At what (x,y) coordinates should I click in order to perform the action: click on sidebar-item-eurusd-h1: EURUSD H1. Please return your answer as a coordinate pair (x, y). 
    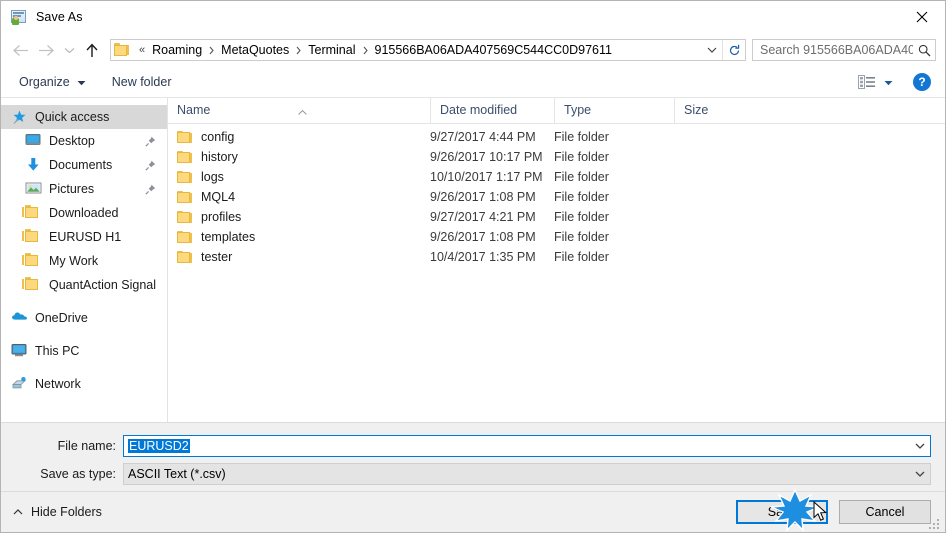
    Looking at the image, I should click on (84, 237).